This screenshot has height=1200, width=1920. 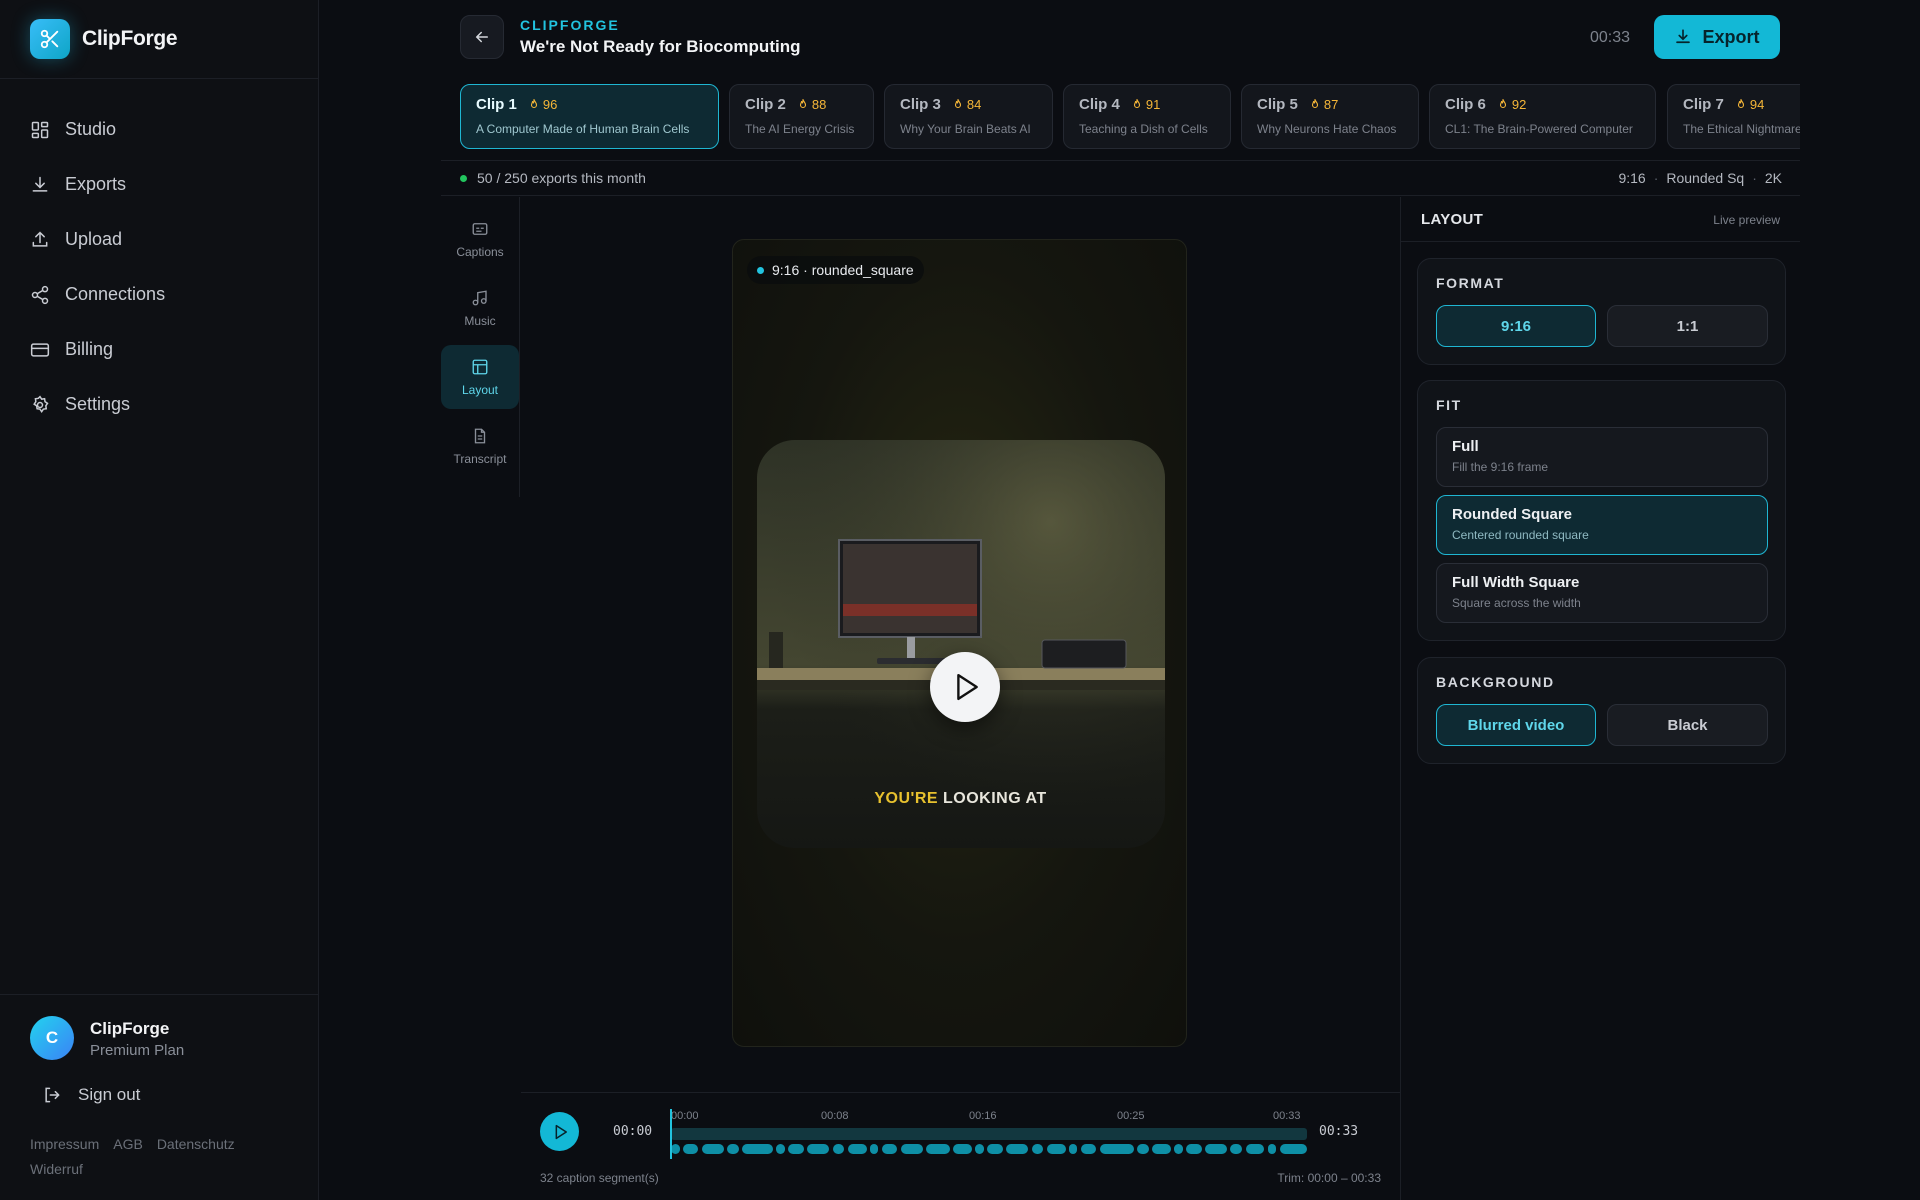 What do you see at coordinates (85, 1095) in the screenshot?
I see `sign-out-button: Sign out` at bounding box center [85, 1095].